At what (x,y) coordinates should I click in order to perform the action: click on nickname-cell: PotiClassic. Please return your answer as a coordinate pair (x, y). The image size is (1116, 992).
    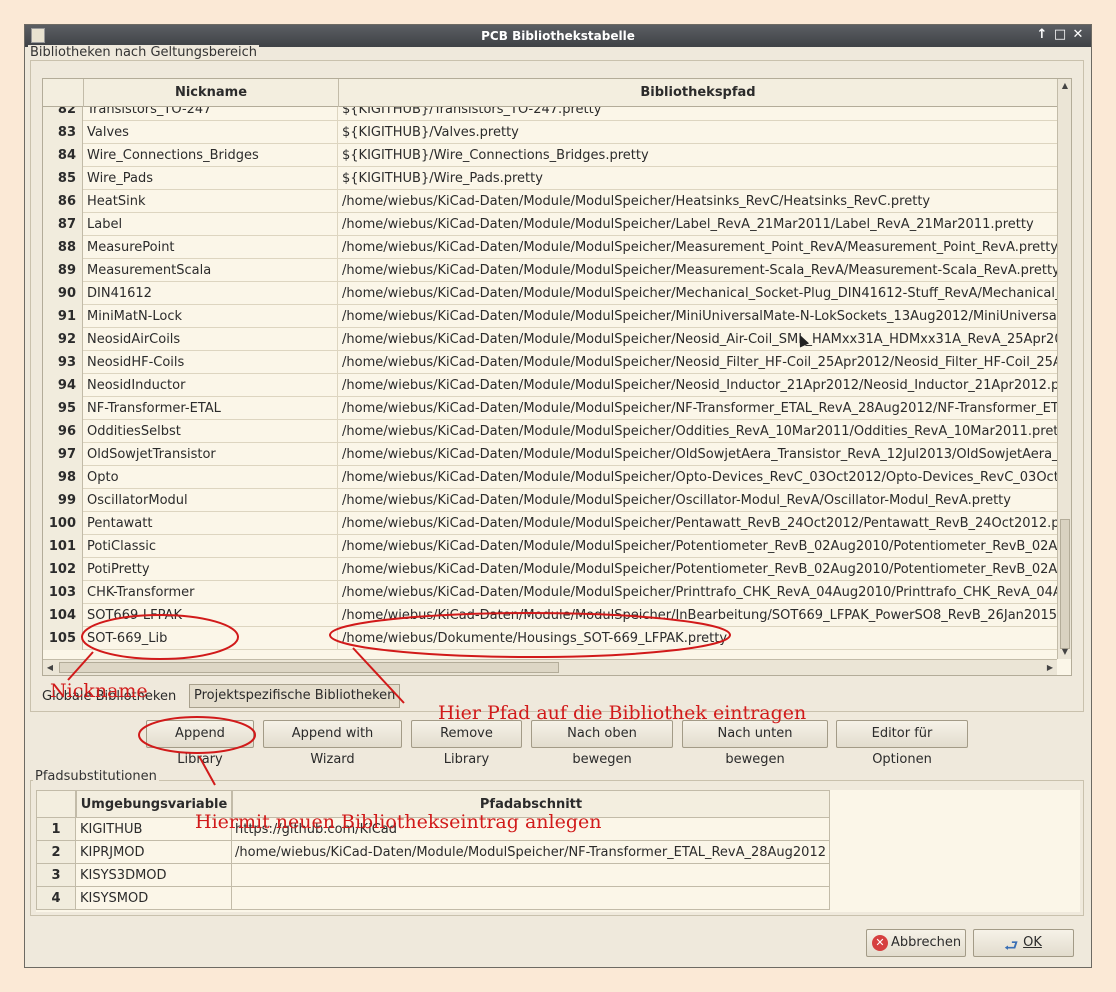
    Looking at the image, I should click on (211, 546).